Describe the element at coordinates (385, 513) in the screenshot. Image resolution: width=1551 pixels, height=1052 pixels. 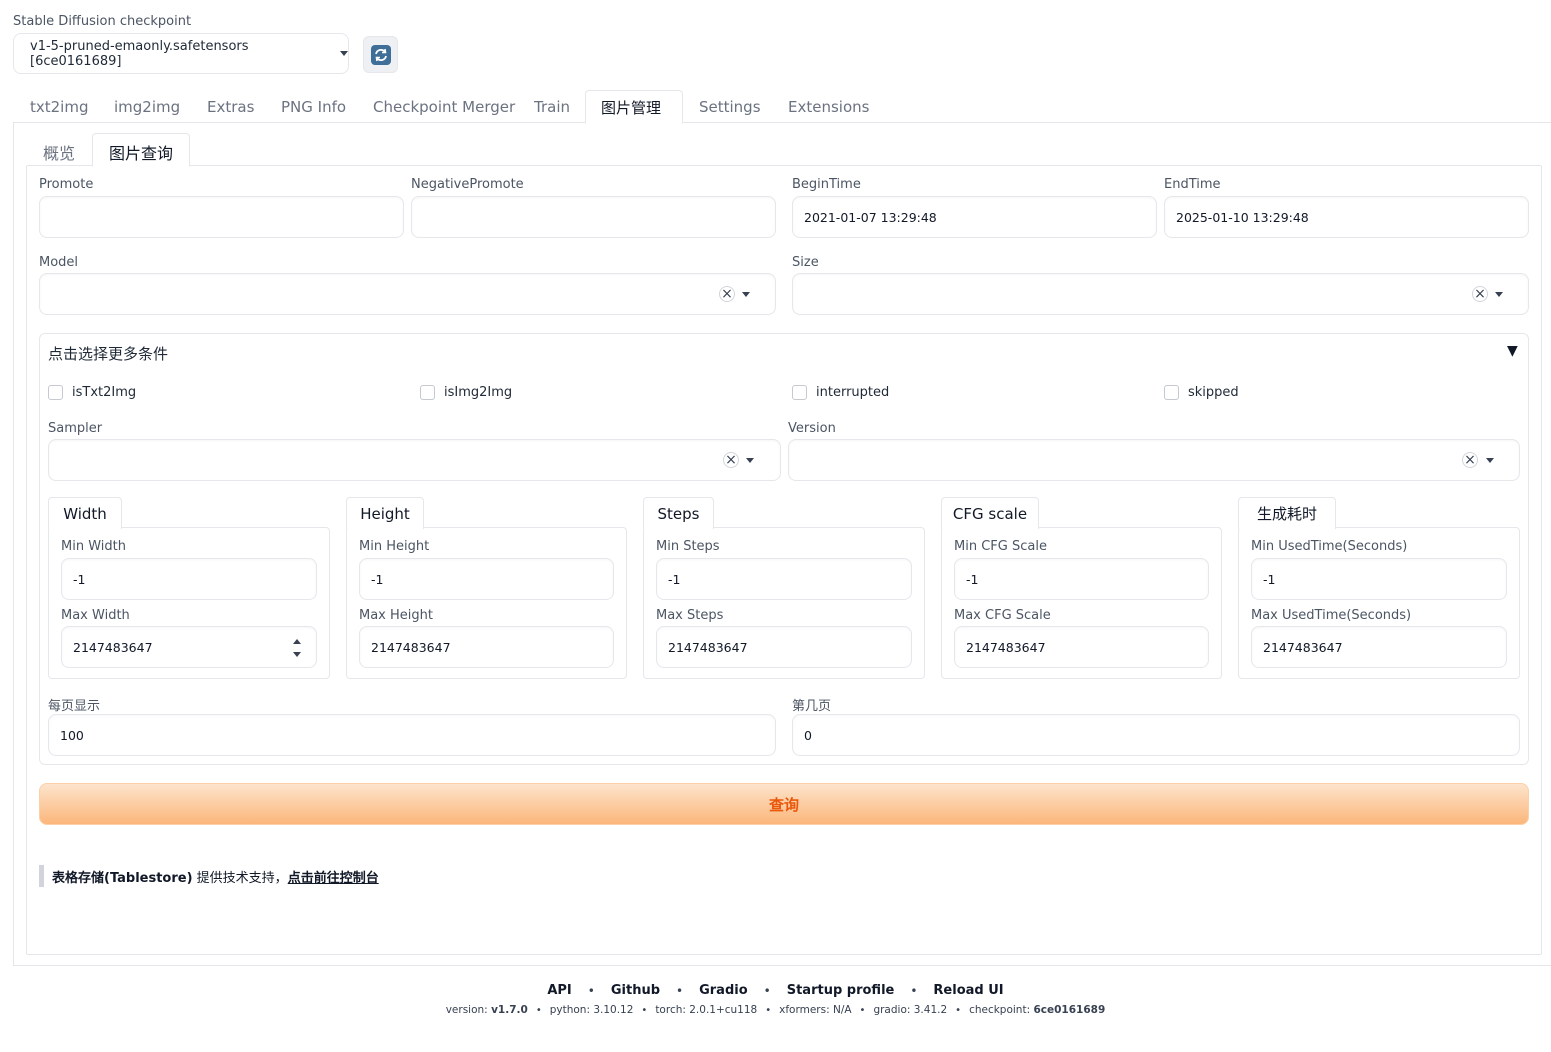
I see `tab-height: Height` at that location.